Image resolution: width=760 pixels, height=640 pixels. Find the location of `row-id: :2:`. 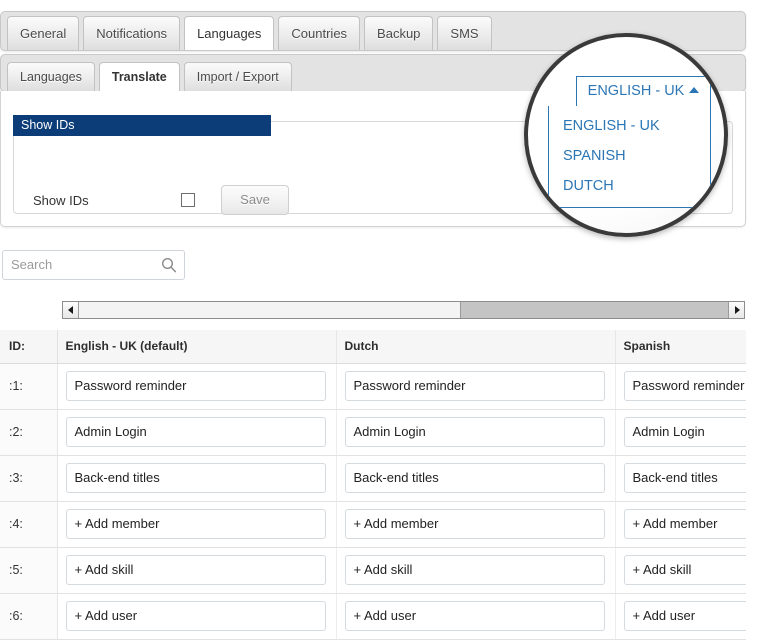

row-id: :2: is located at coordinates (29, 432).